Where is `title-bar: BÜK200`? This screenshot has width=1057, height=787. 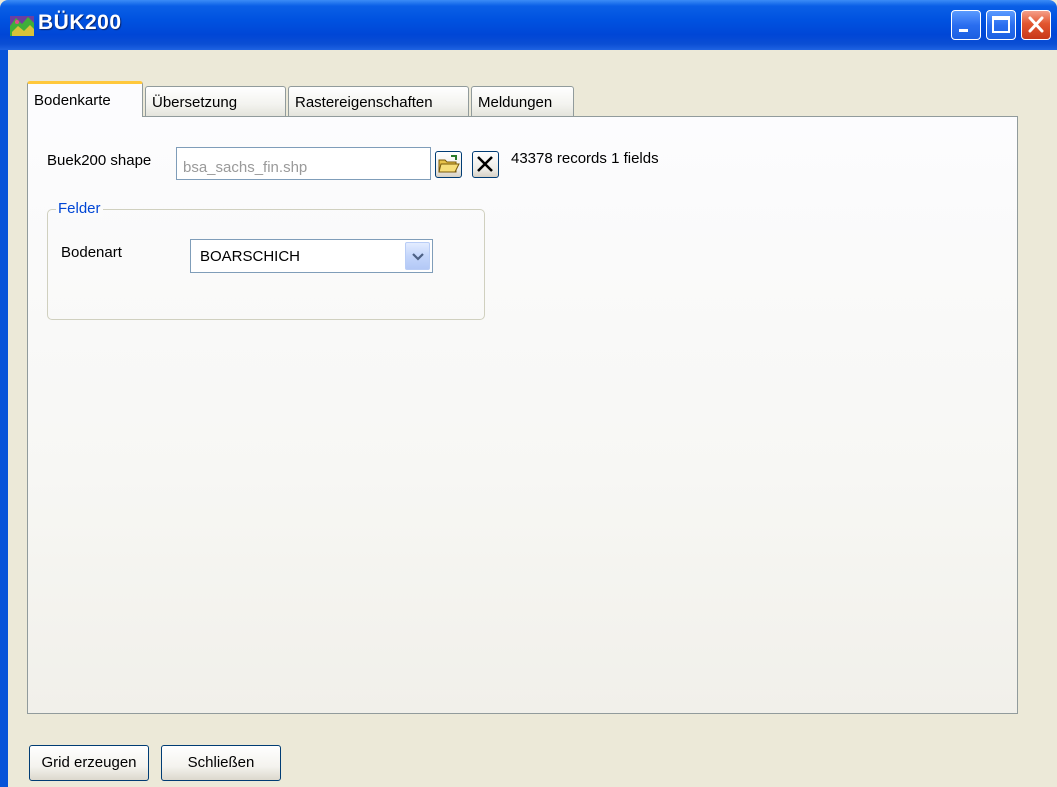
title-bar: BÜK200 is located at coordinates (528, 25).